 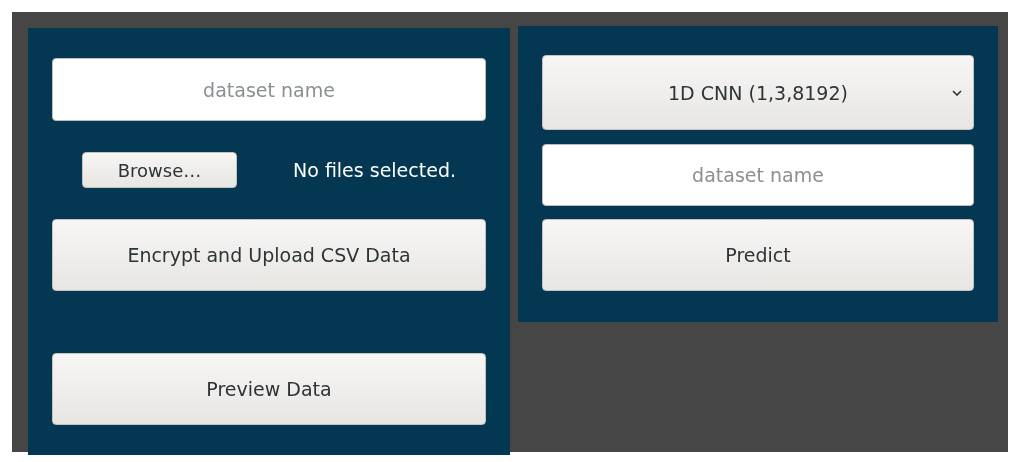 What do you see at coordinates (374, 170) in the screenshot?
I see `file-status-text: No files selected.` at bounding box center [374, 170].